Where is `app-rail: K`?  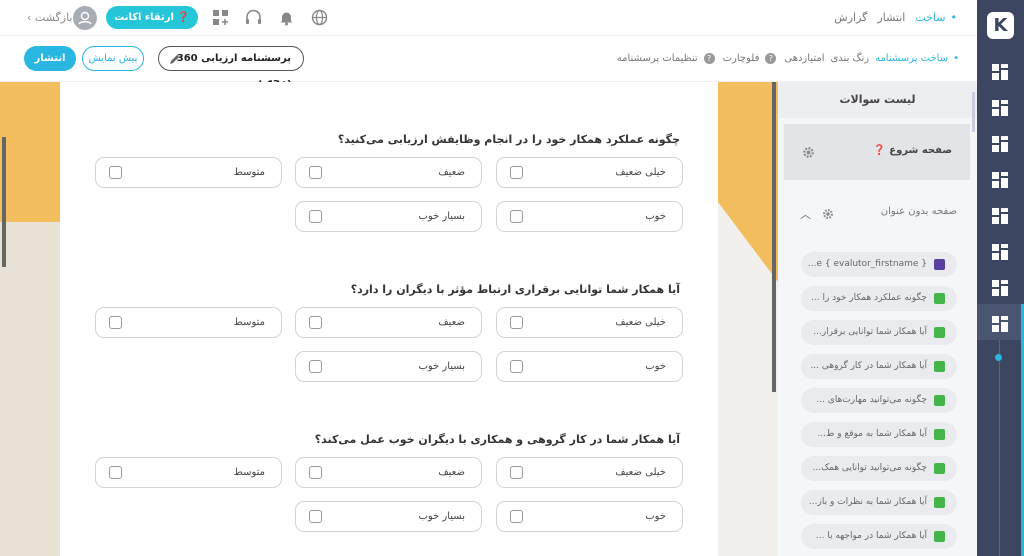
app-rail: K is located at coordinates (1000, 278).